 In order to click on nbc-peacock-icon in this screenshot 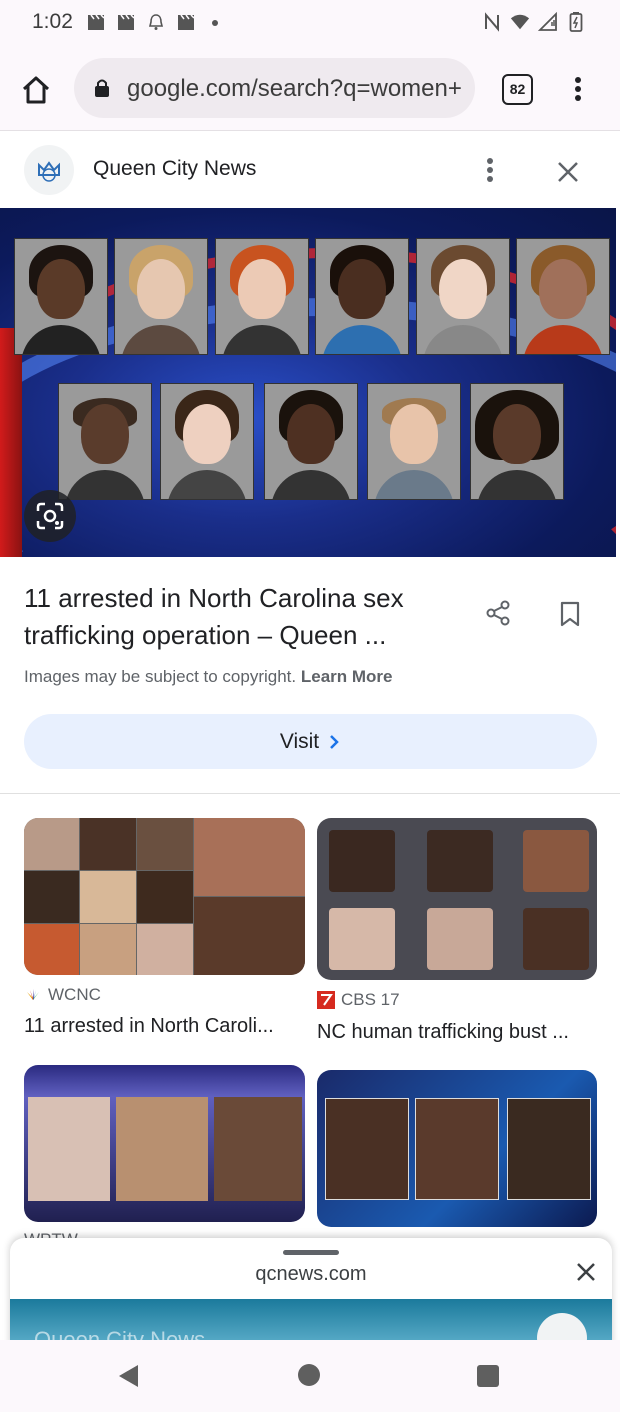, I will do `click(33, 994)`.